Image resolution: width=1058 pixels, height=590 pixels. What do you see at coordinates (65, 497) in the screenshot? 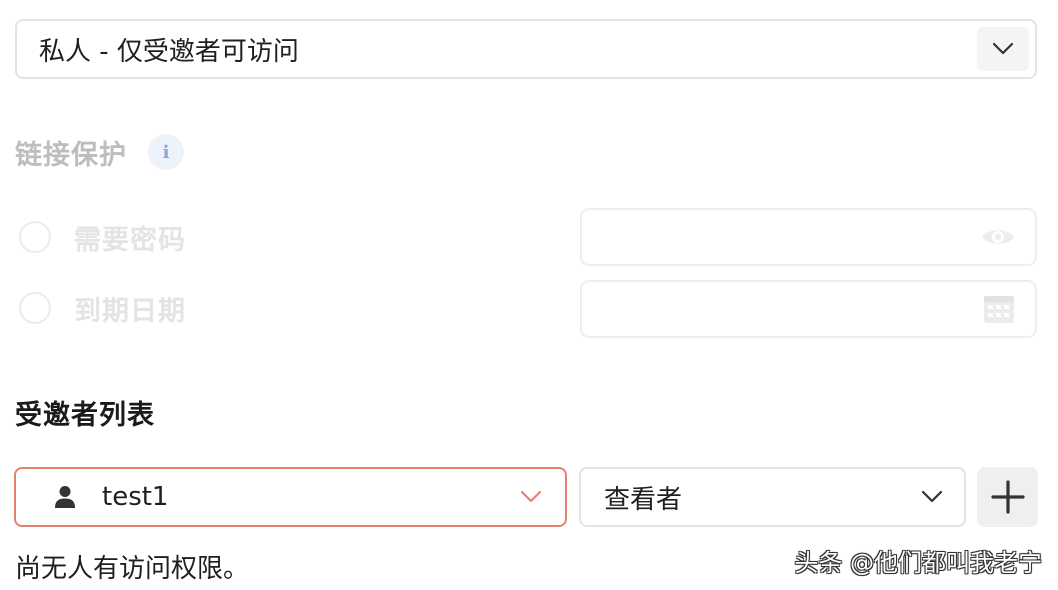
I see `user-icon` at bounding box center [65, 497].